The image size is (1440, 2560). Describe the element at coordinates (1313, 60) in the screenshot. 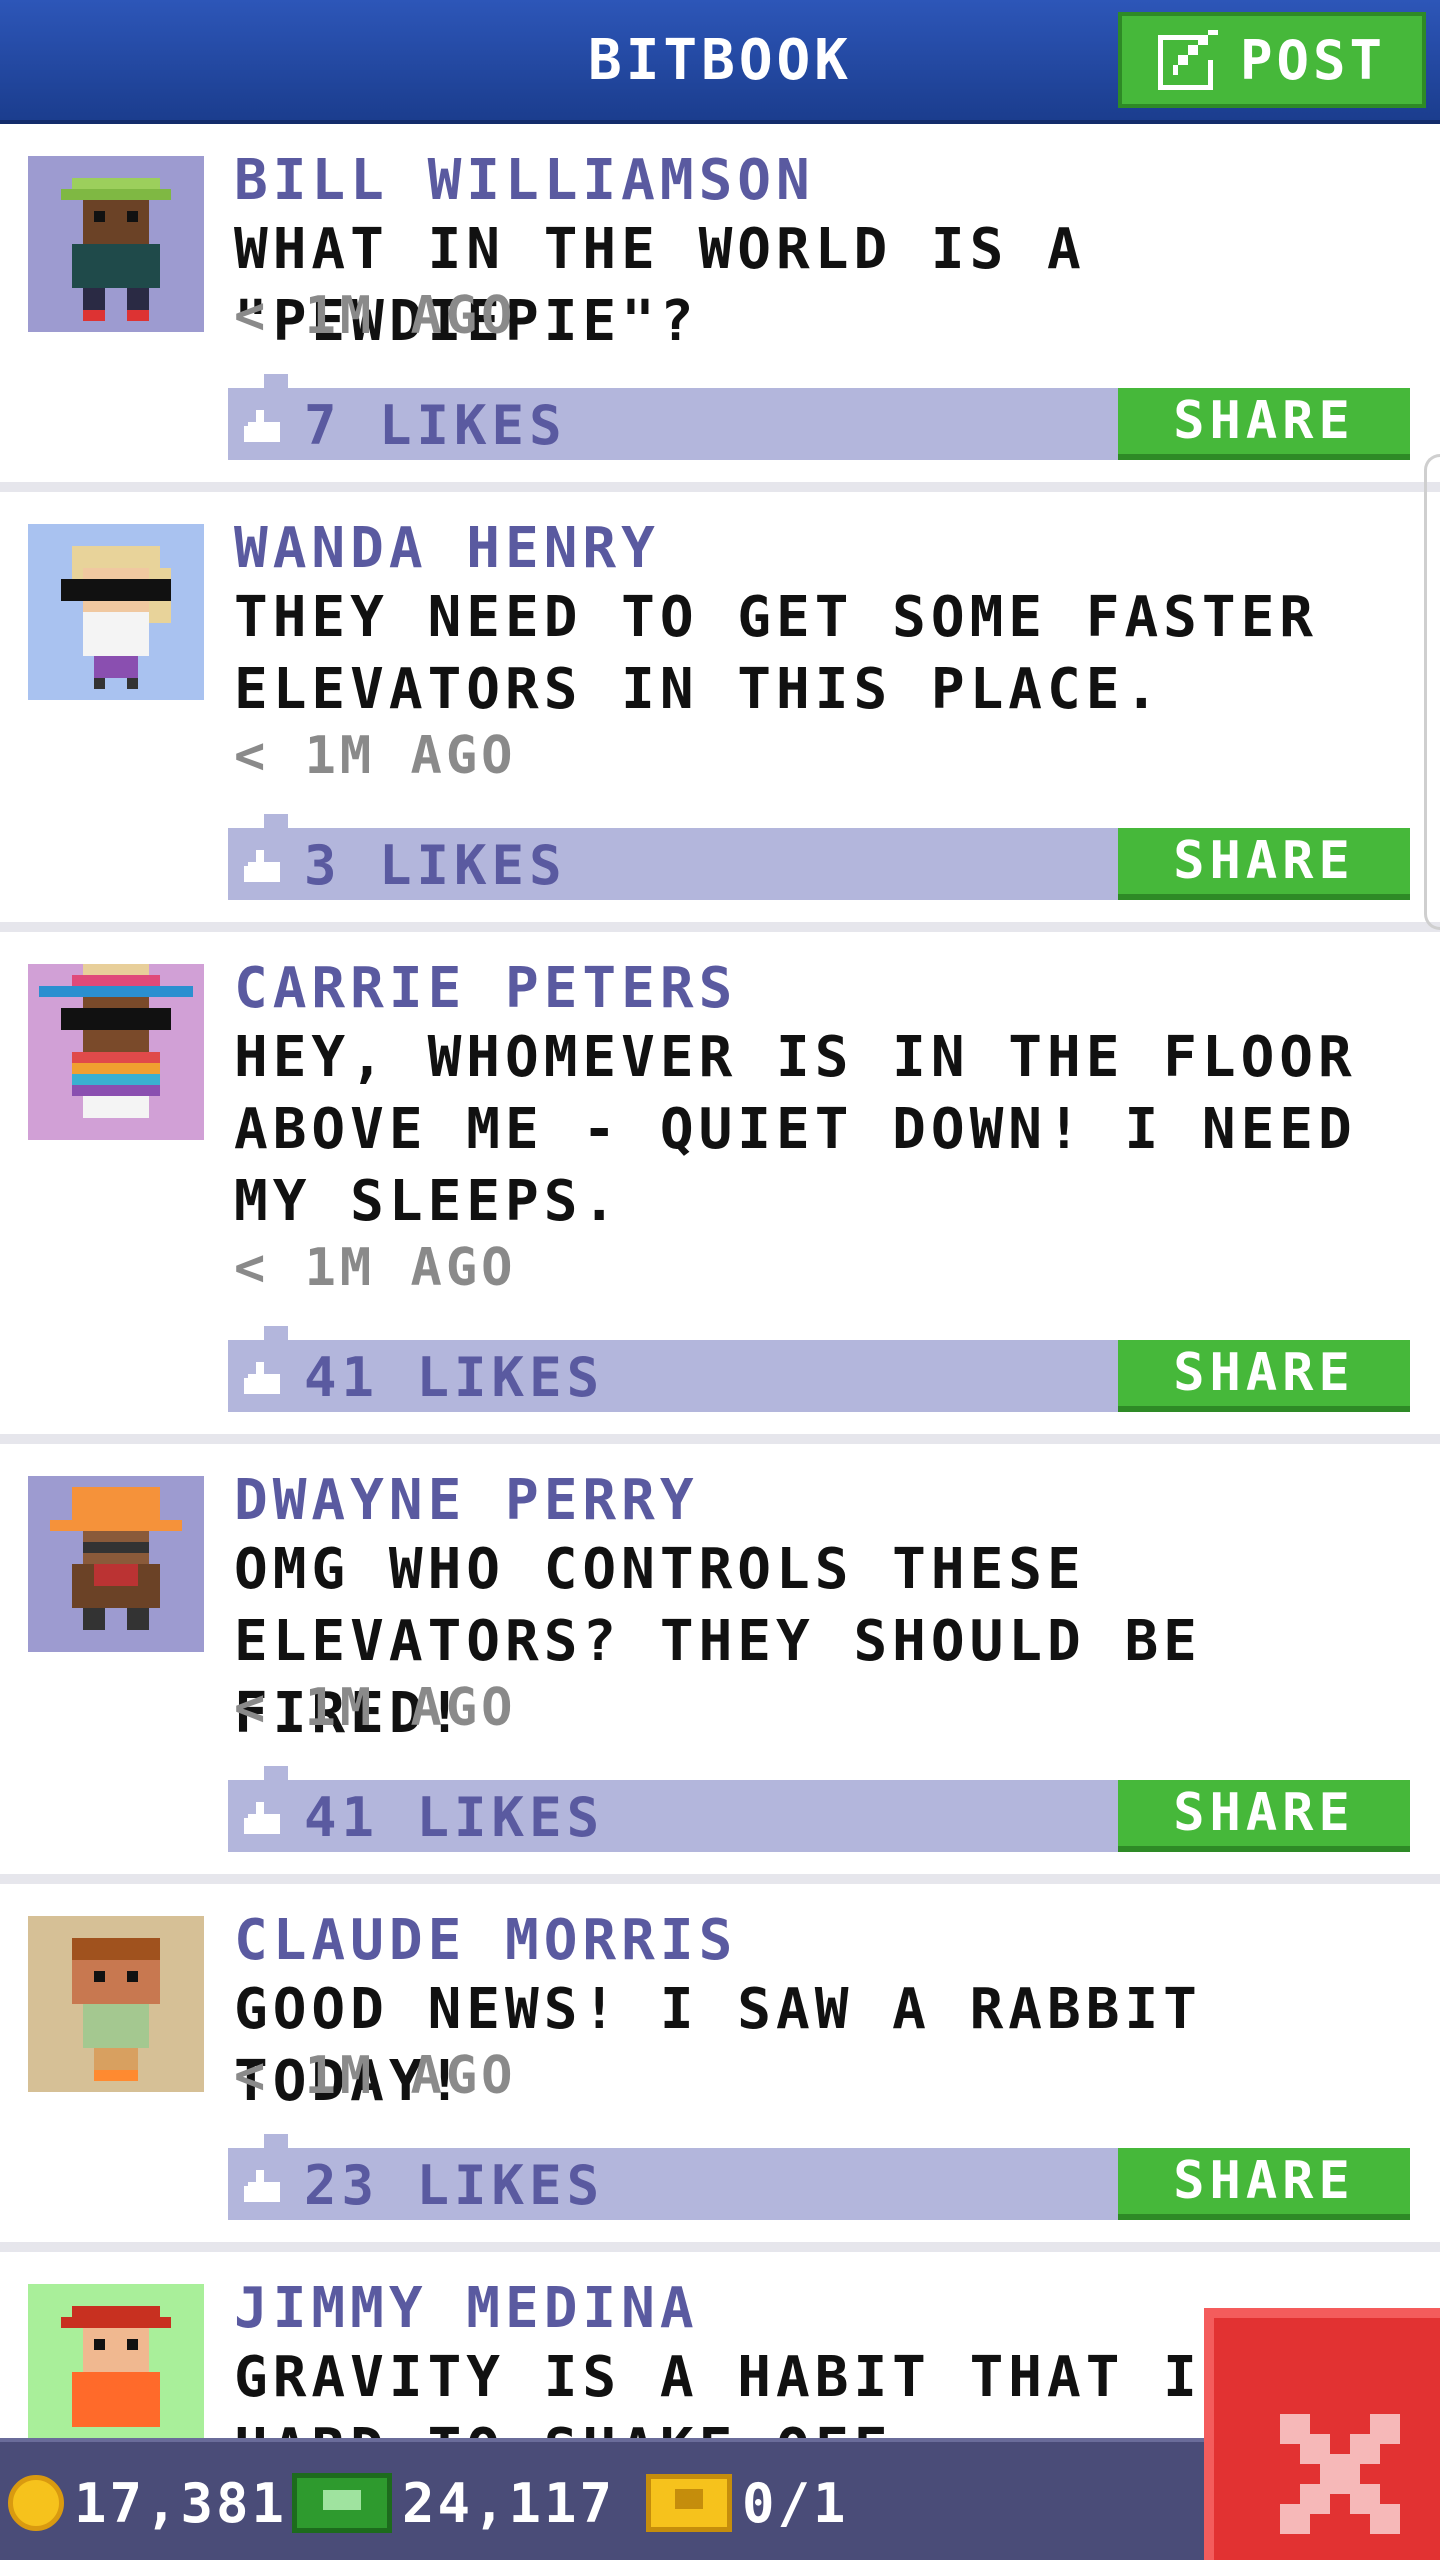

I see `post-button-label: POST` at that location.